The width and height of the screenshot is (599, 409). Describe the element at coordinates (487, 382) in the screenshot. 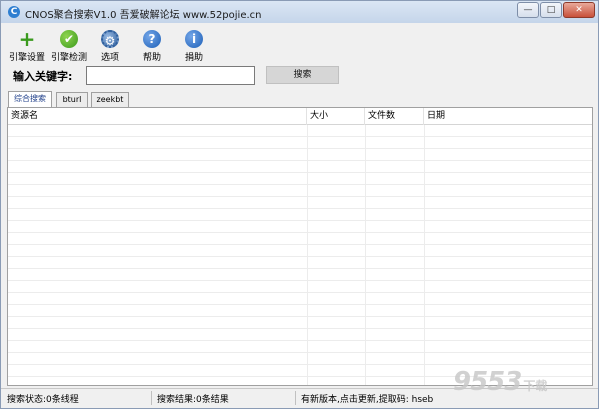

I see `watermark-number: 9553` at that location.